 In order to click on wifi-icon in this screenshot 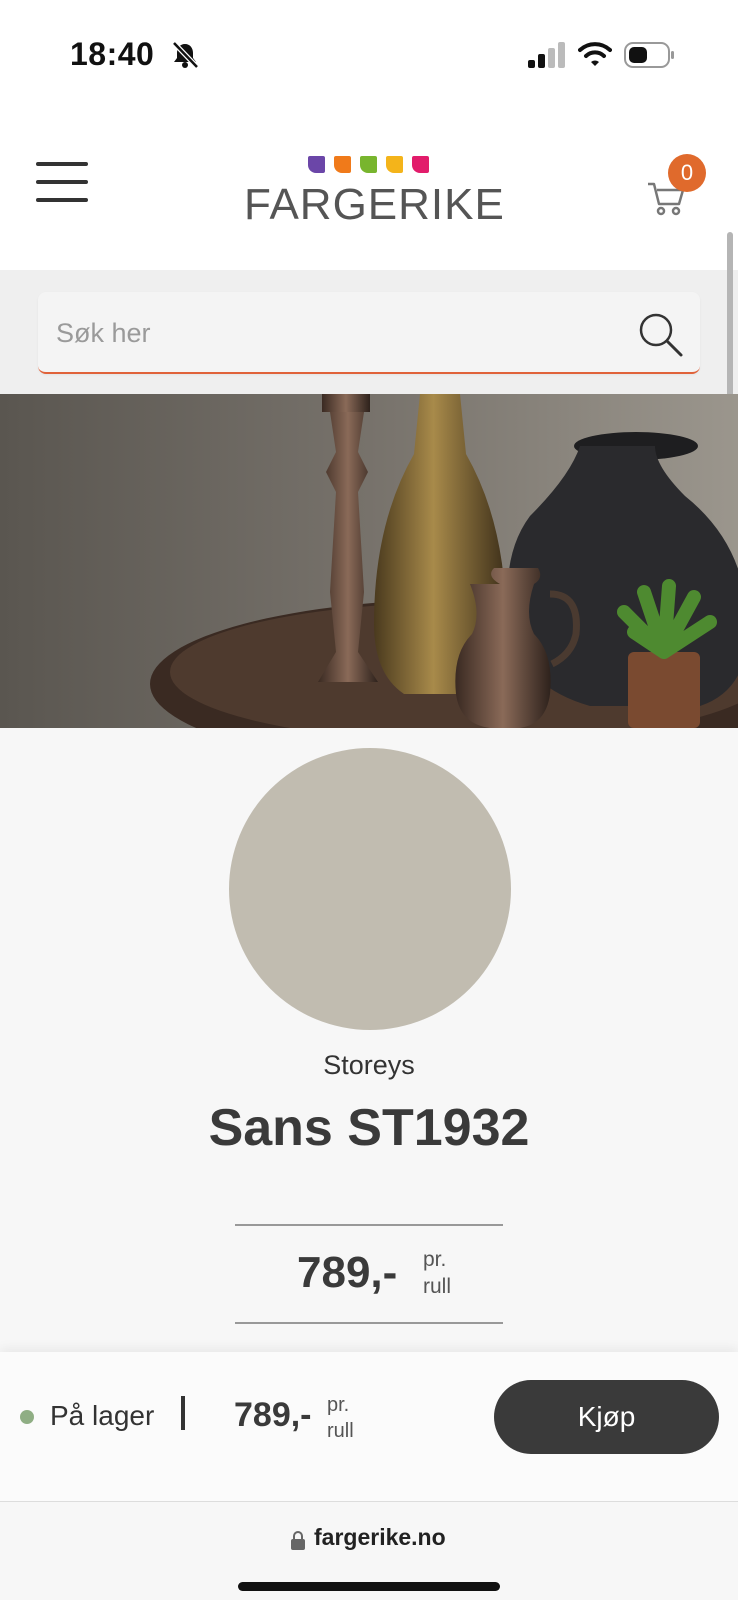, I will do `click(595, 54)`.